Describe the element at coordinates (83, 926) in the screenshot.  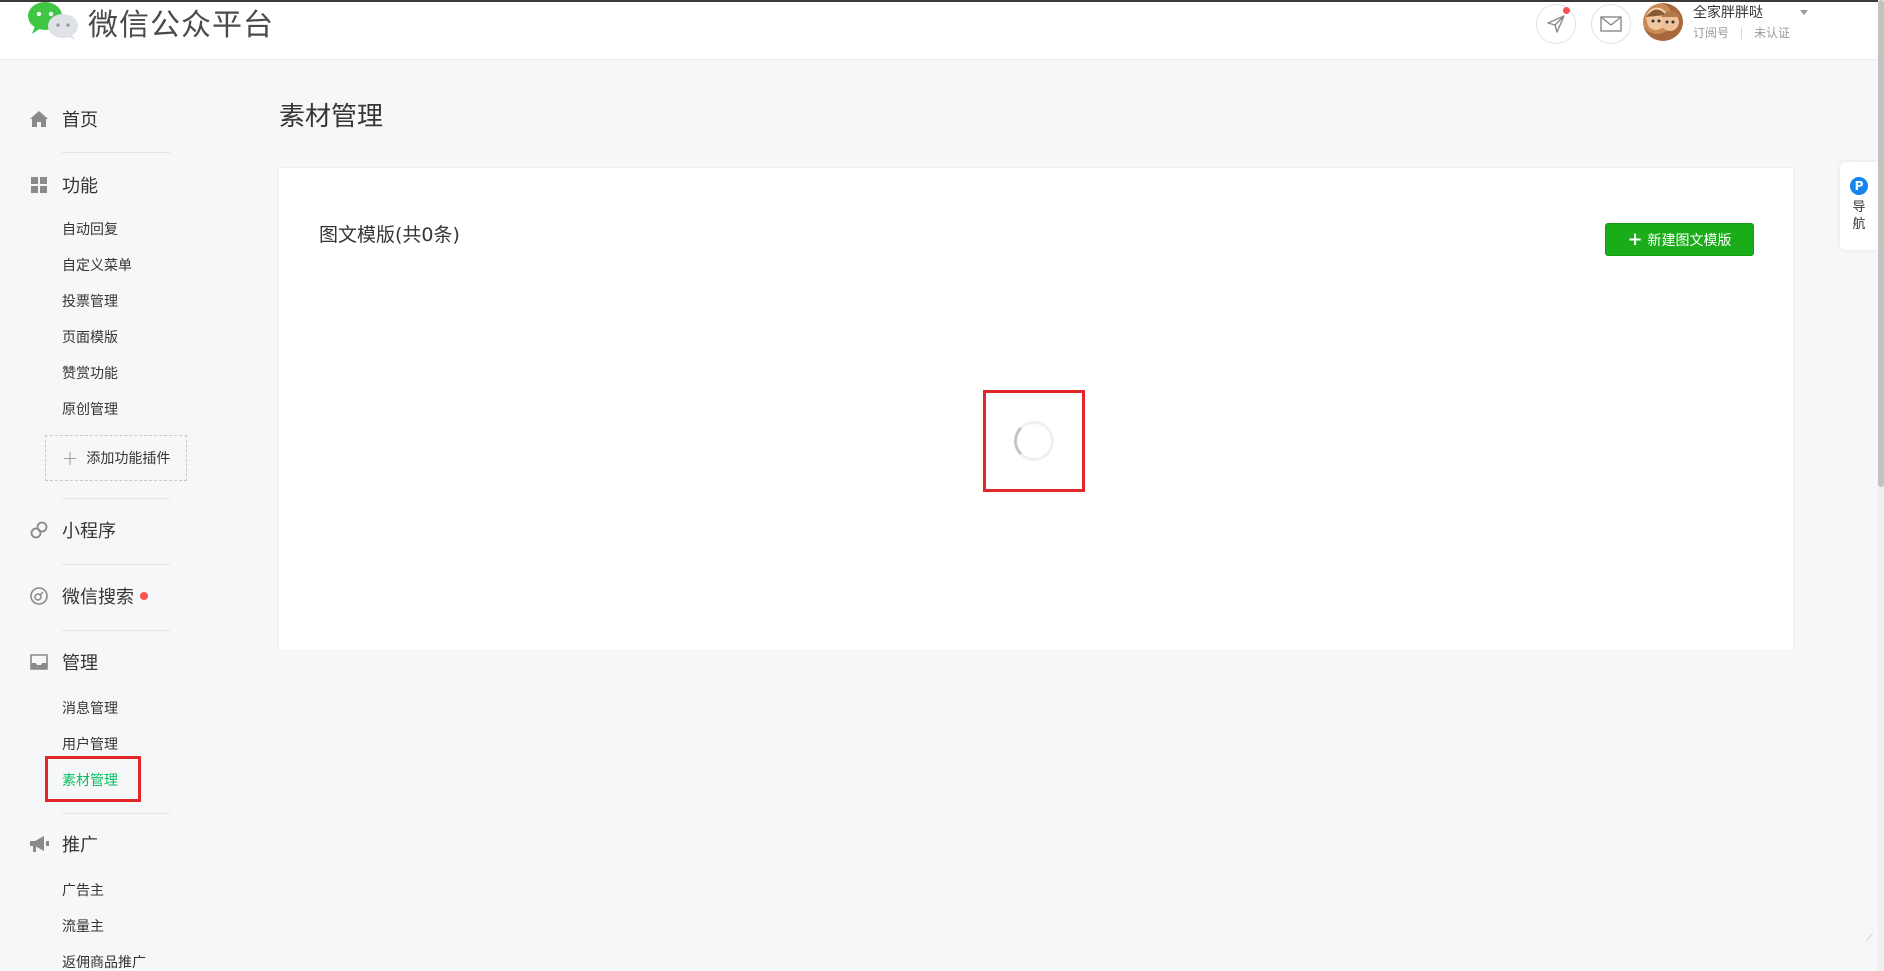
I see `sidebar-item-publisher: 流量主` at that location.